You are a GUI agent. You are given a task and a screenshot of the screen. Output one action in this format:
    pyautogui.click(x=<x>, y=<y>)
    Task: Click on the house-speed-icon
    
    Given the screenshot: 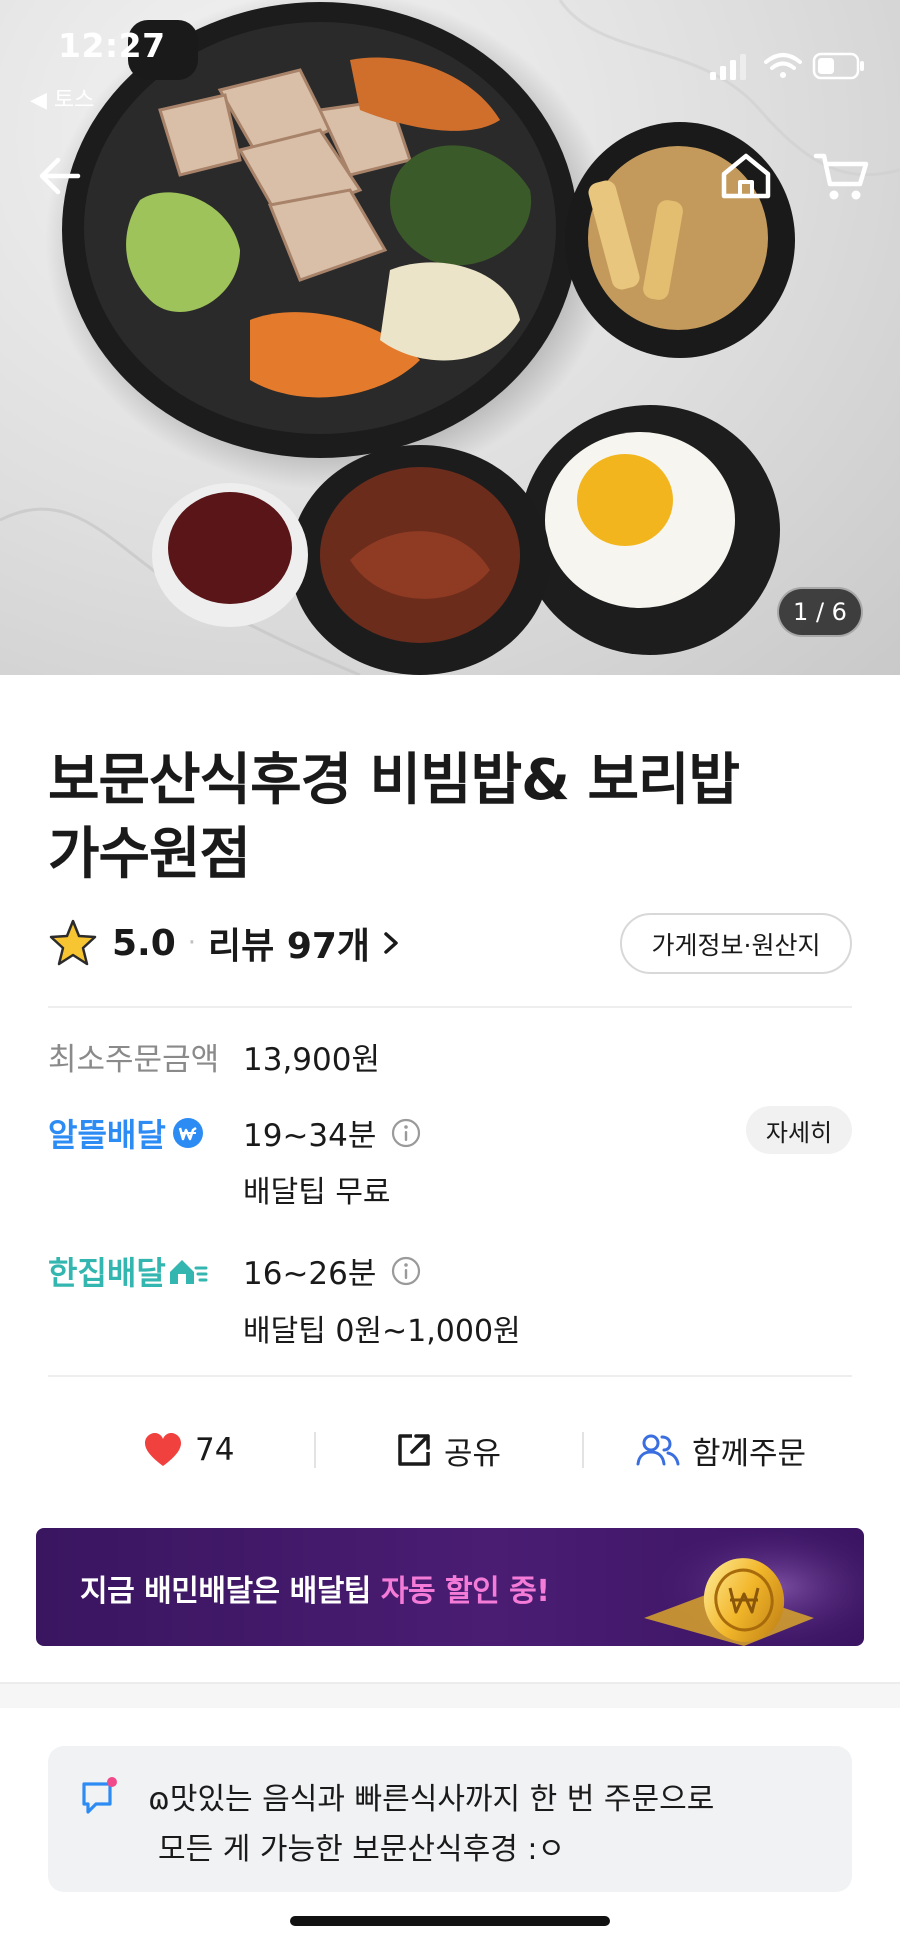 What is the action you would take?
    pyautogui.click(x=188, y=1272)
    